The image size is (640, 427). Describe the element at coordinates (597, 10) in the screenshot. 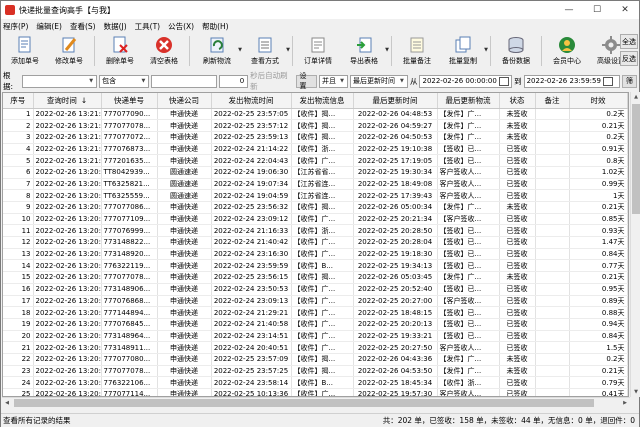

I see `maximize-button: ☐` at that location.